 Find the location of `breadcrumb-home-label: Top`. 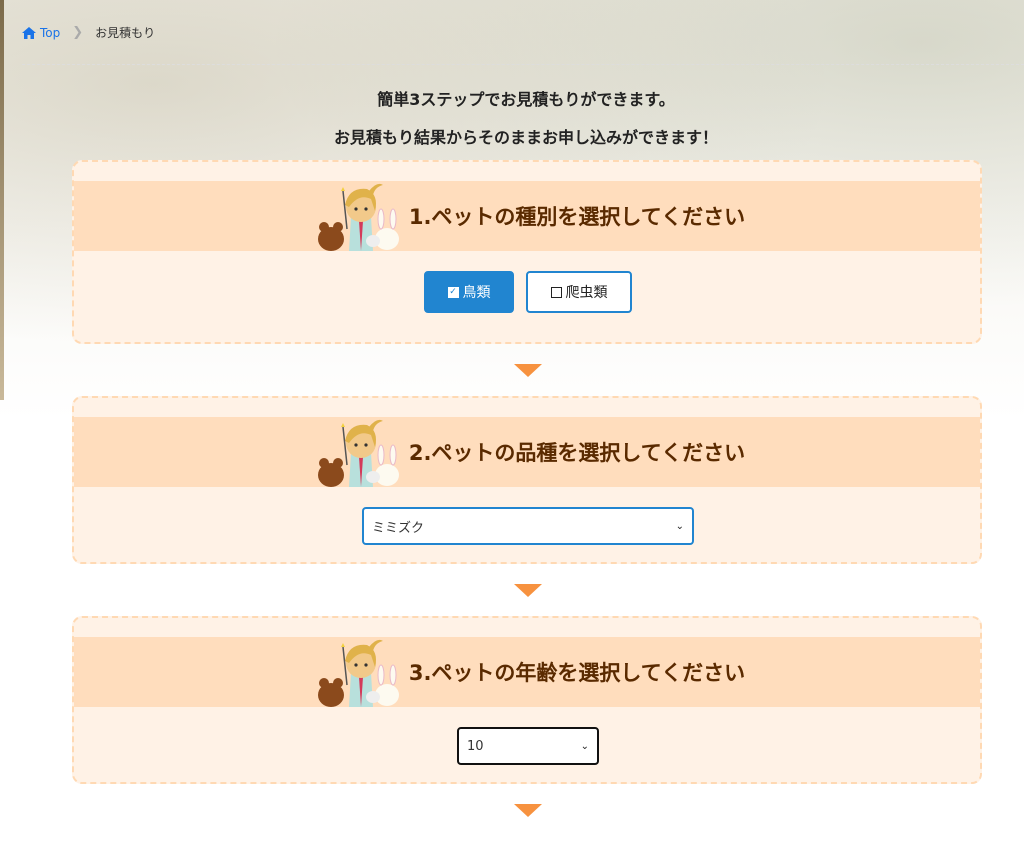

breadcrumb-home-label: Top is located at coordinates (50, 32).